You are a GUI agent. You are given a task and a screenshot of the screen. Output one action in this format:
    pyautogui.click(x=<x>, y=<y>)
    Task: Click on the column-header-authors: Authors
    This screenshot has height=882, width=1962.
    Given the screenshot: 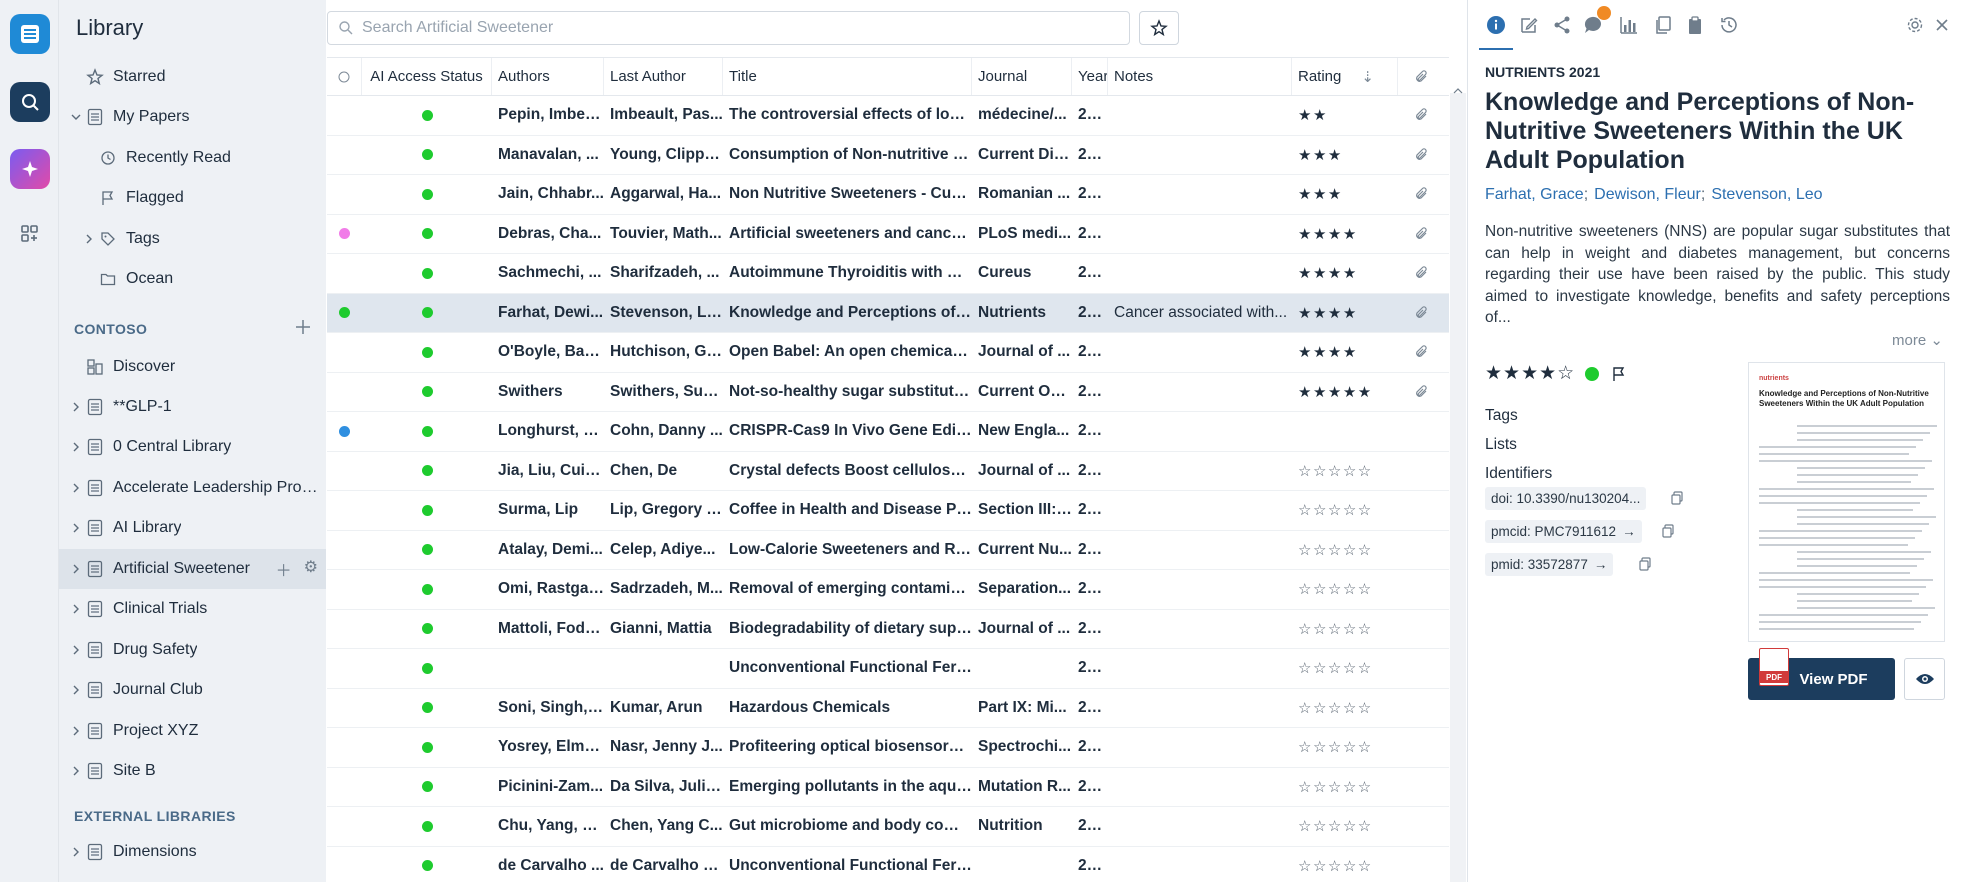 What is the action you would take?
    pyautogui.click(x=548, y=76)
    